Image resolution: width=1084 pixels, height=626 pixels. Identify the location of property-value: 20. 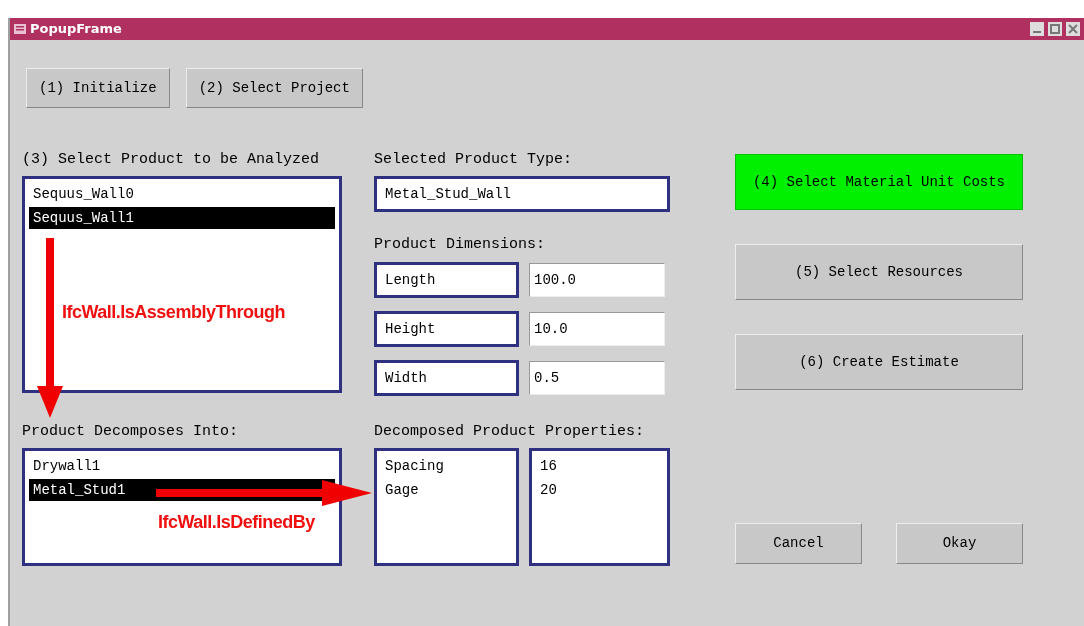
(548, 490).